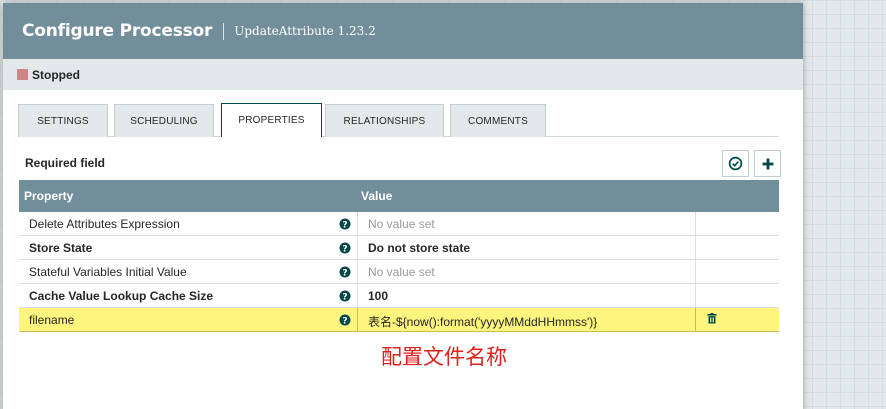 This screenshot has width=886, height=409. I want to click on property-name: Store State, so click(61, 248).